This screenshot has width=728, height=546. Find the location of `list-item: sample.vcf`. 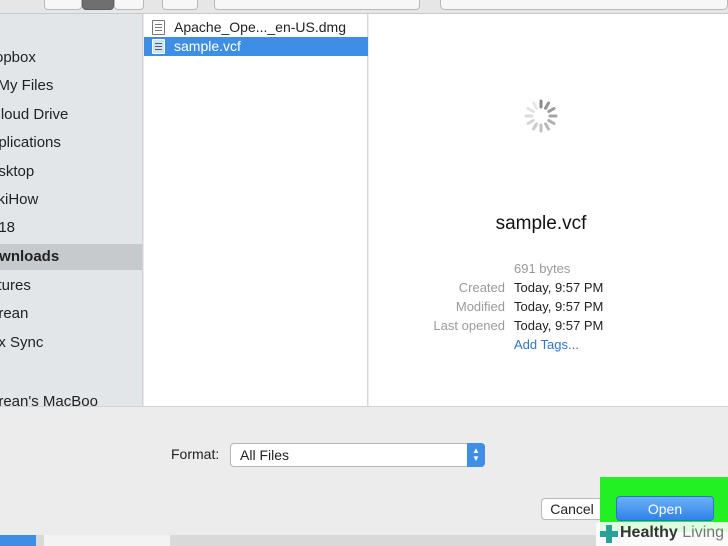

list-item: sample.vcf is located at coordinates (256, 46).